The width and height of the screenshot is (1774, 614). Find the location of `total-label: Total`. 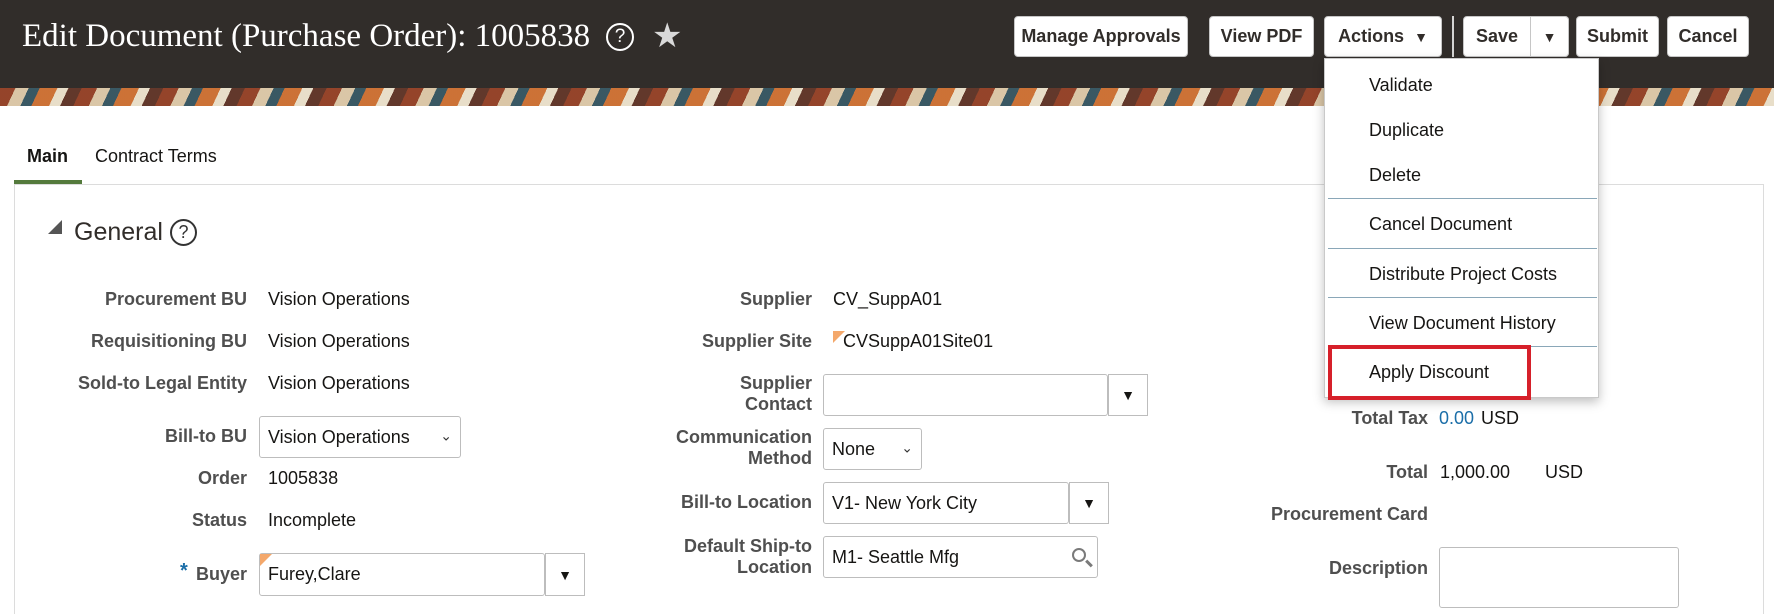

total-label: Total is located at coordinates (1407, 472).